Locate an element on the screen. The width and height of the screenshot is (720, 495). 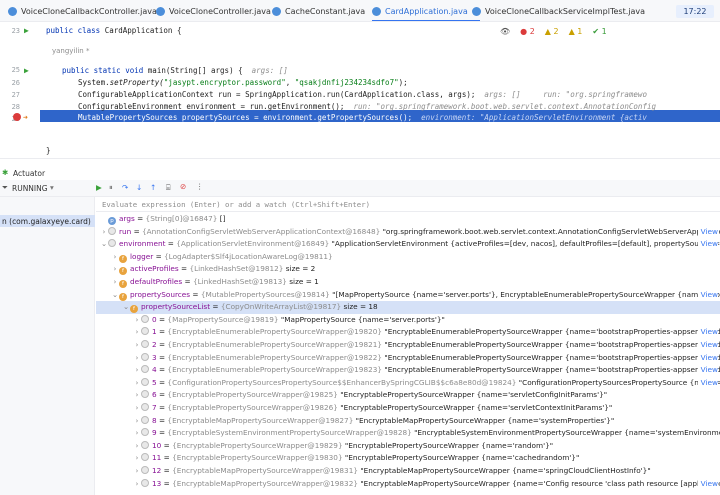
breakpoint-icon is located at coordinates (17, 117).